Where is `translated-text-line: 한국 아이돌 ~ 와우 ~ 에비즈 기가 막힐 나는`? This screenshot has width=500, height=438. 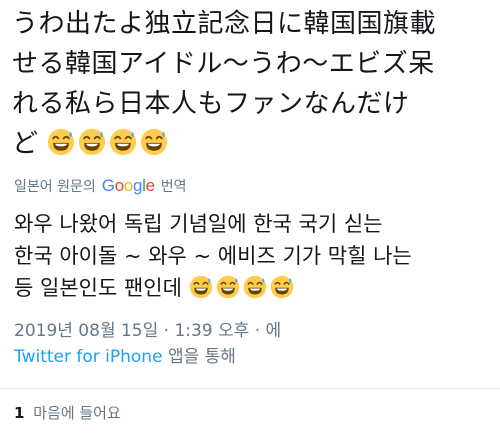 translated-text-line: 한국 아이돌 ~ 와우 ~ 에비즈 기가 막힐 나는 is located at coordinates (213, 256).